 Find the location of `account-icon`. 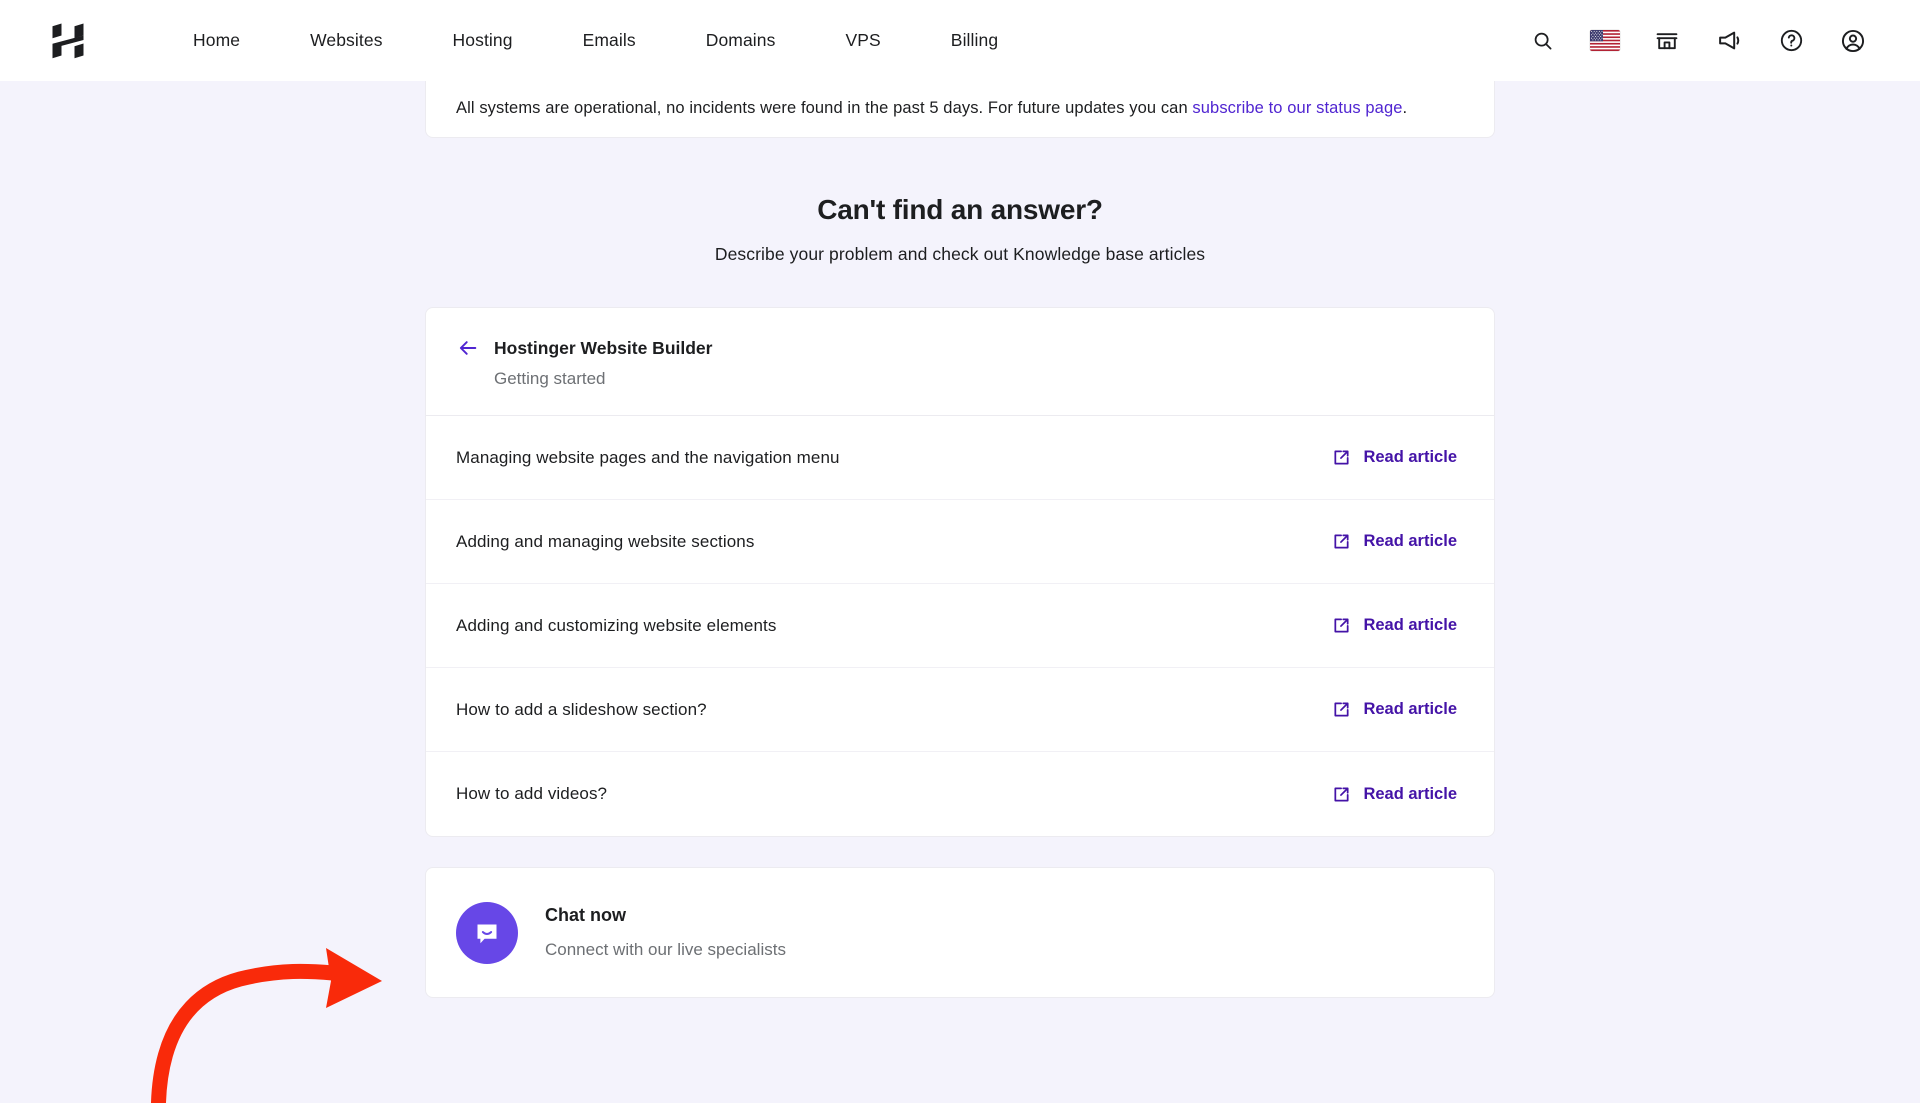

account-icon is located at coordinates (1853, 41).